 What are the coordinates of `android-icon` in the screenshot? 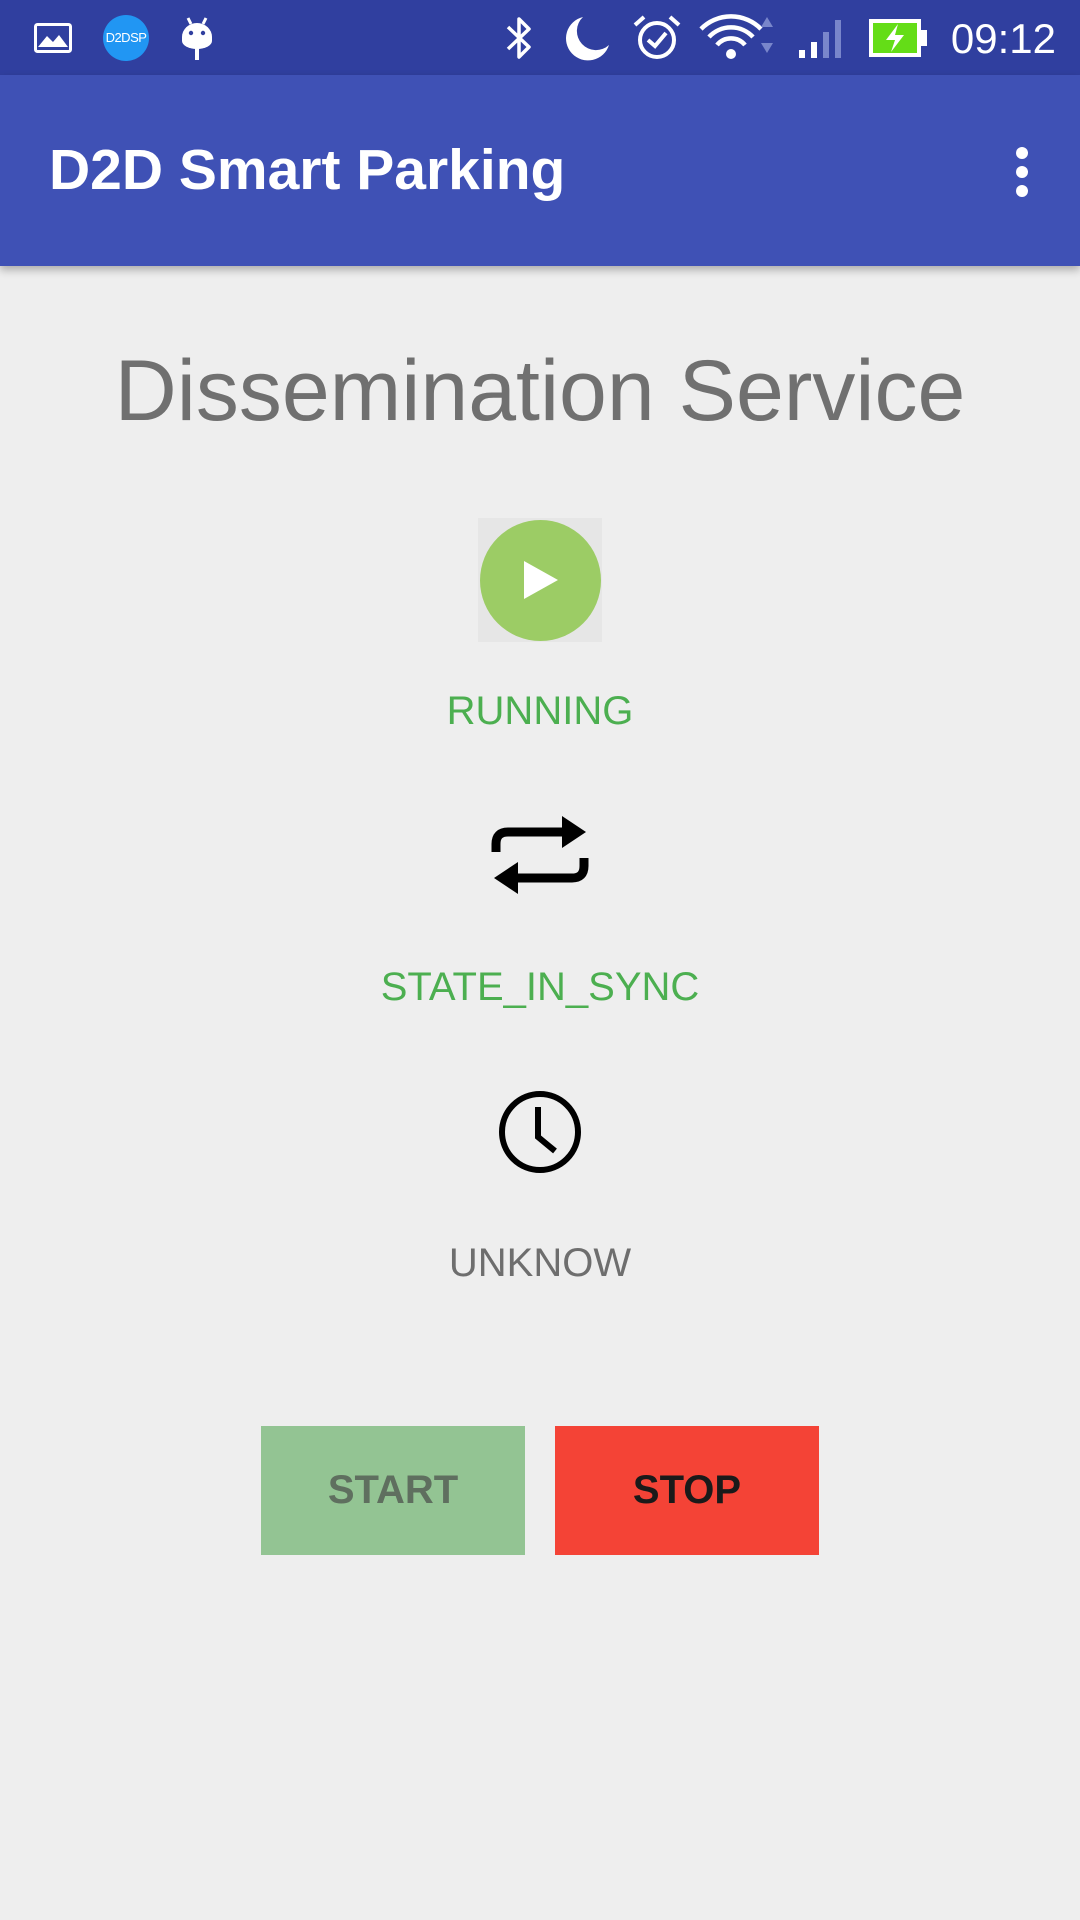 It's located at (197, 37).